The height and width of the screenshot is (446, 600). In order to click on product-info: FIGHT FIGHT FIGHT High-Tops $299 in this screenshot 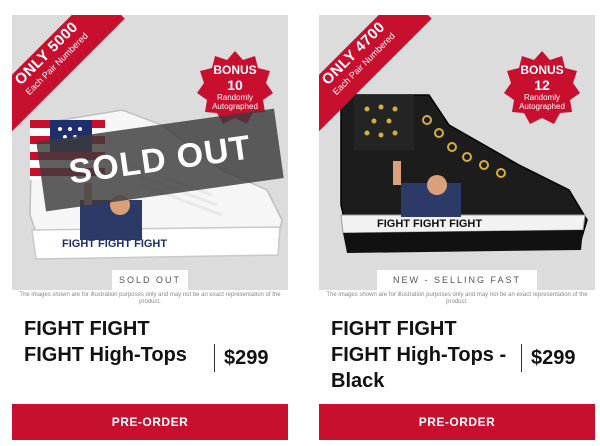, I will do `click(150, 355)`.